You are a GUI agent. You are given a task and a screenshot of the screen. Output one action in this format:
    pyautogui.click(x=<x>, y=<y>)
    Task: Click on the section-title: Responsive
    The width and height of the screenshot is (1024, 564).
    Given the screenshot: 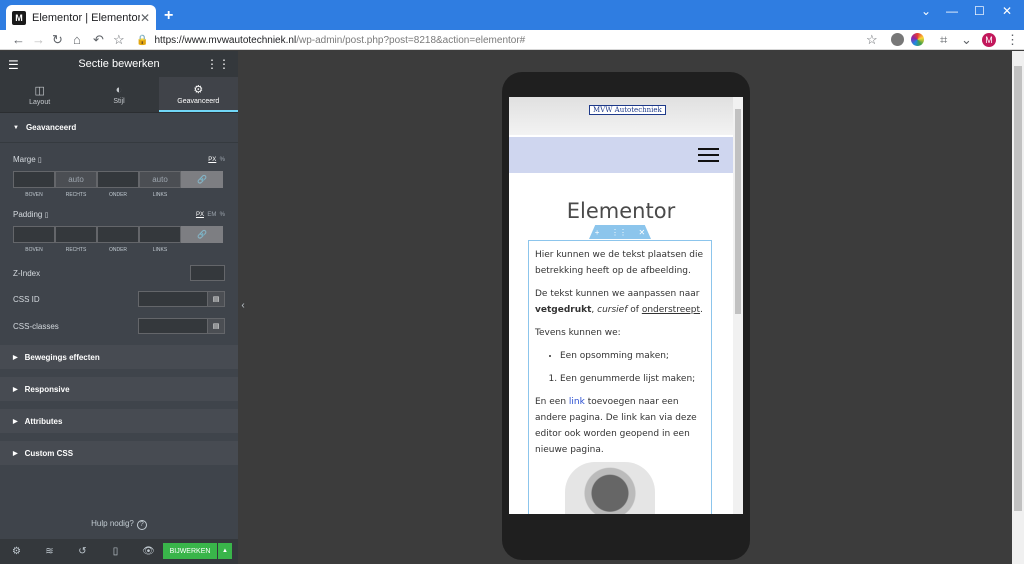 What is the action you would take?
    pyautogui.click(x=47, y=389)
    